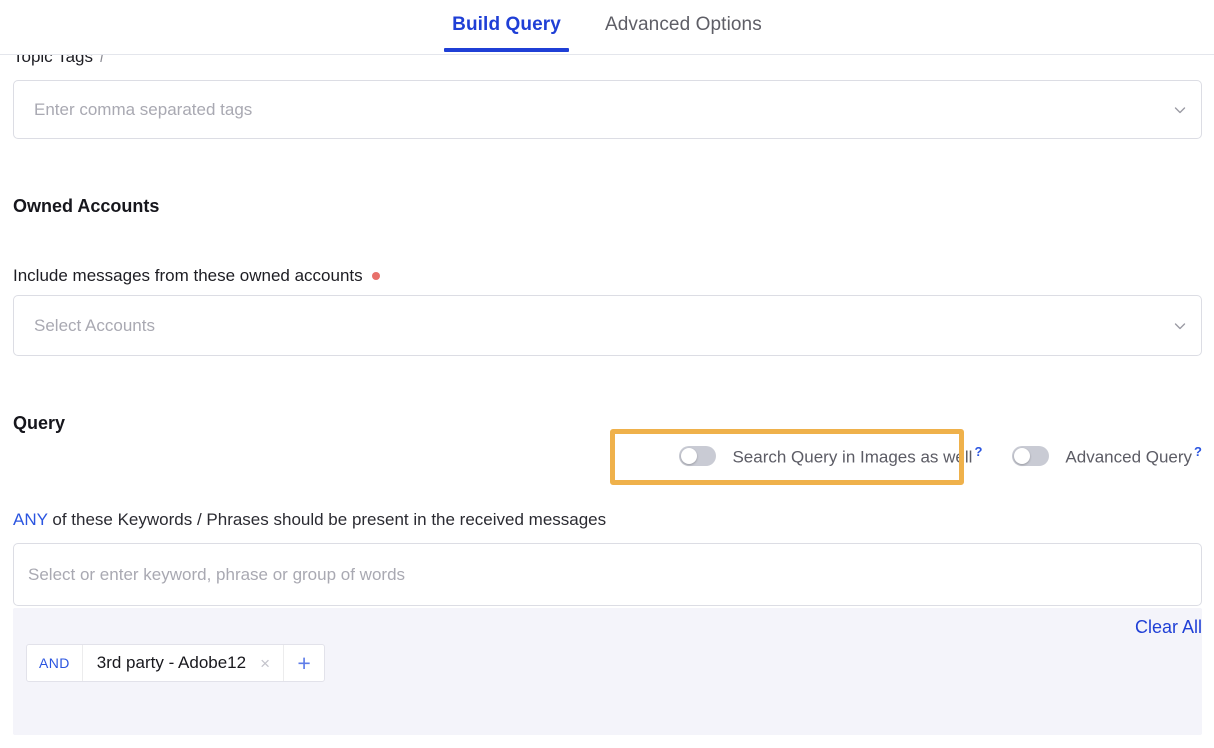 The image size is (1214, 748). I want to click on chip-operator-and: AND, so click(55, 663).